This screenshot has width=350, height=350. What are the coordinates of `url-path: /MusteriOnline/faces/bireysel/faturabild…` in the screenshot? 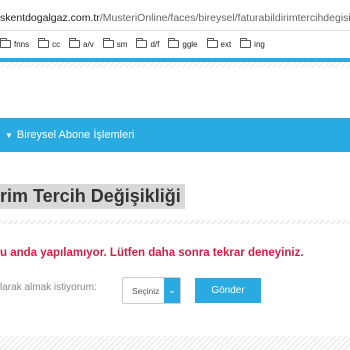 It's located at (224, 18).